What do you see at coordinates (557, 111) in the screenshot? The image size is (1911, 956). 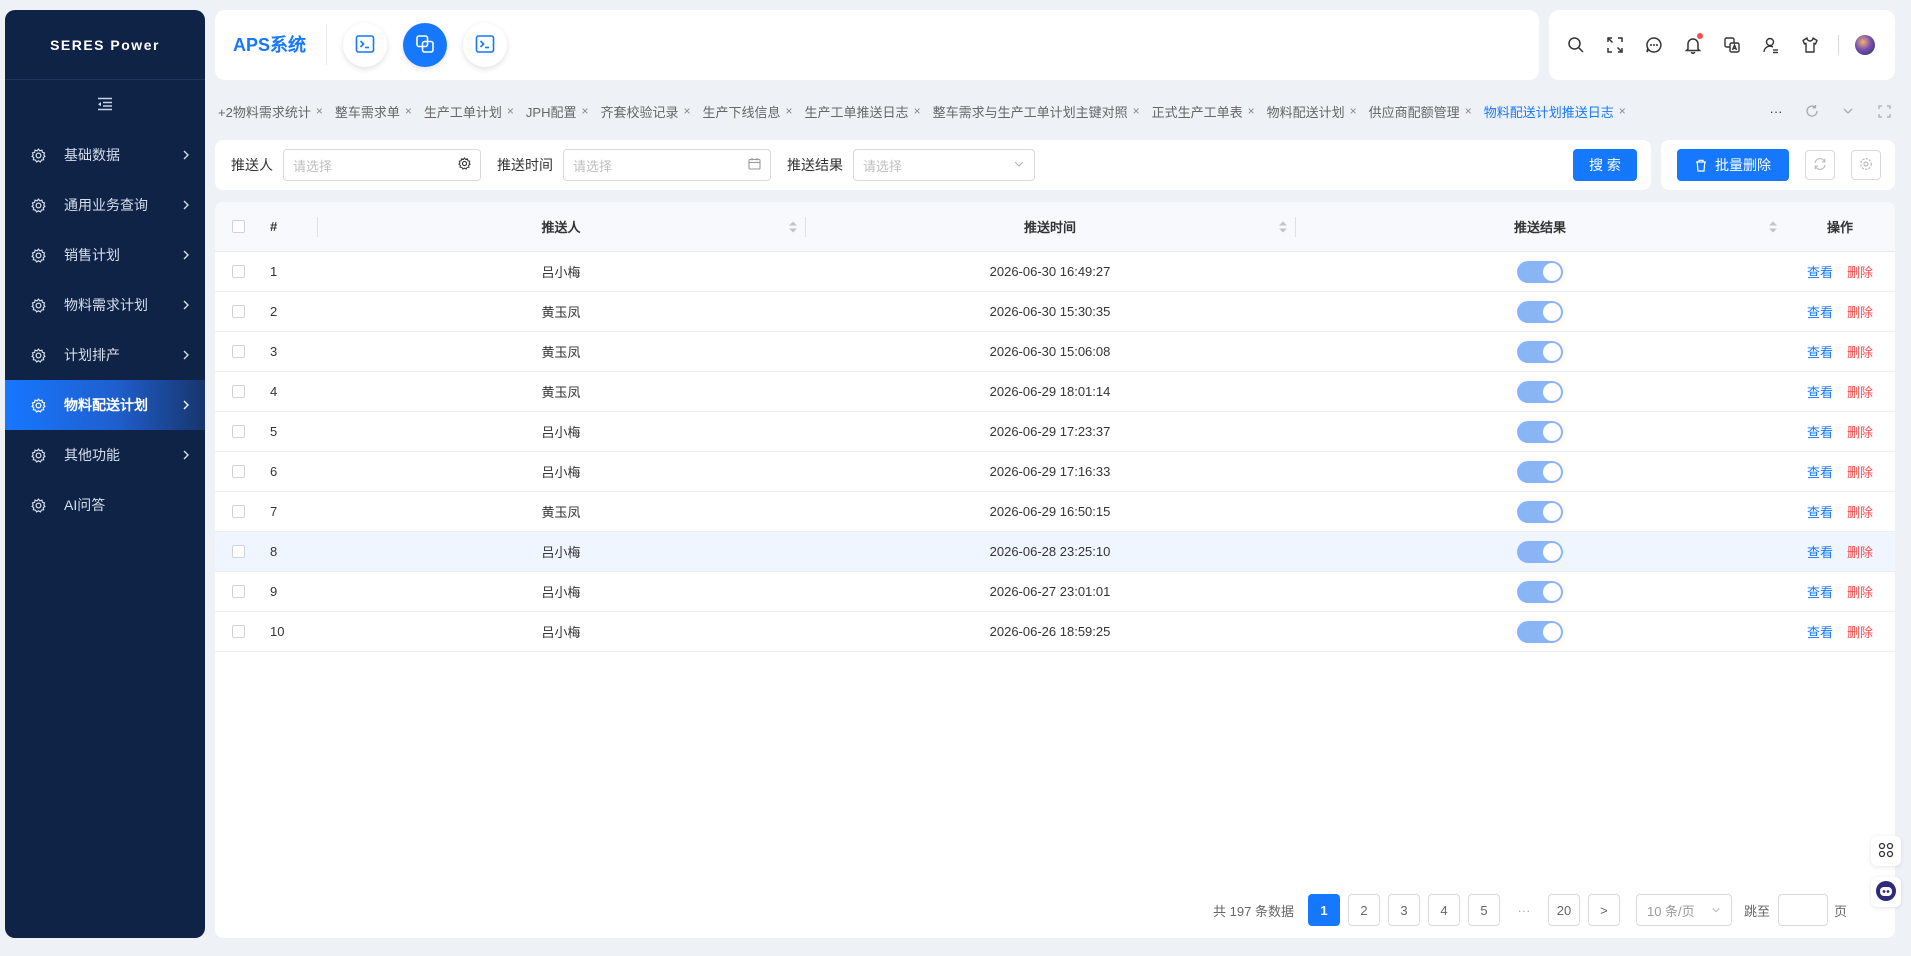 I see `page-tab: JPH配置 ×` at bounding box center [557, 111].